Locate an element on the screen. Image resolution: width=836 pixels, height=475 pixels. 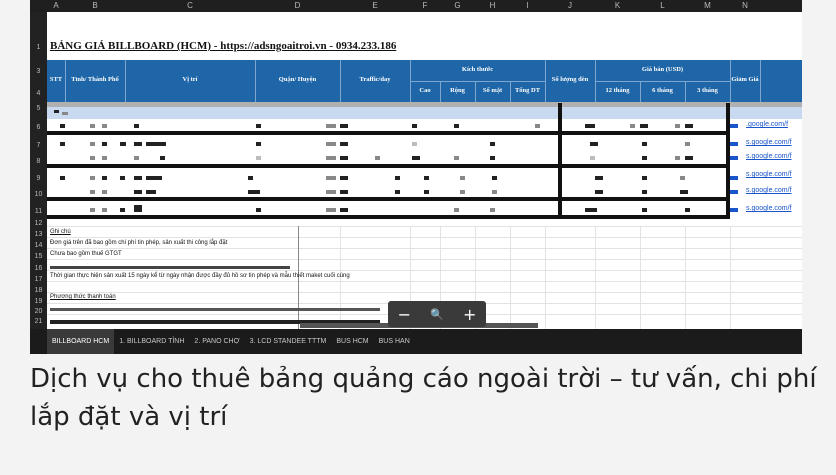
row-number: 19 is located at coordinates (38, 301).